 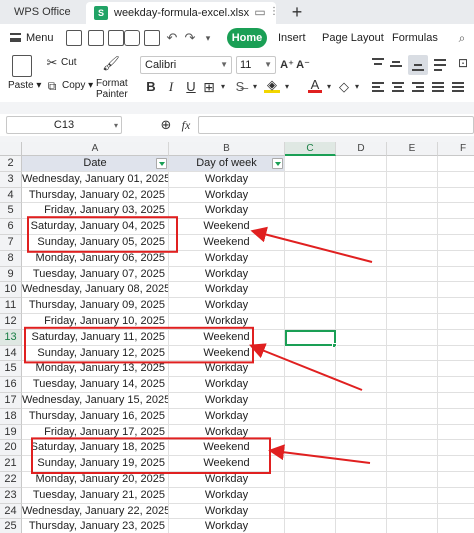 What do you see at coordinates (152, 38) in the screenshot?
I see `print-preview-icon` at bounding box center [152, 38].